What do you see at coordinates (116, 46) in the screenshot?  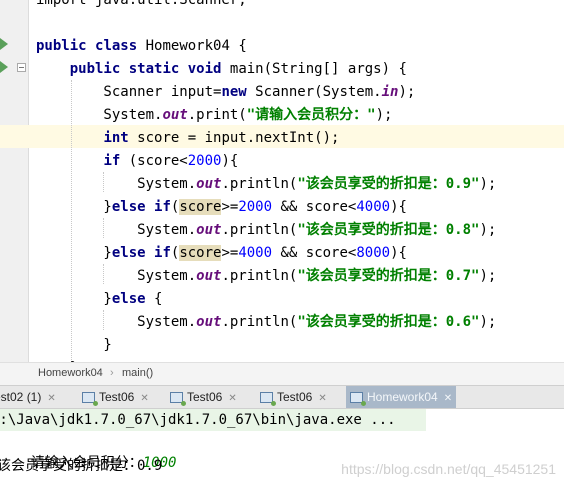 I see `code-token: class` at bounding box center [116, 46].